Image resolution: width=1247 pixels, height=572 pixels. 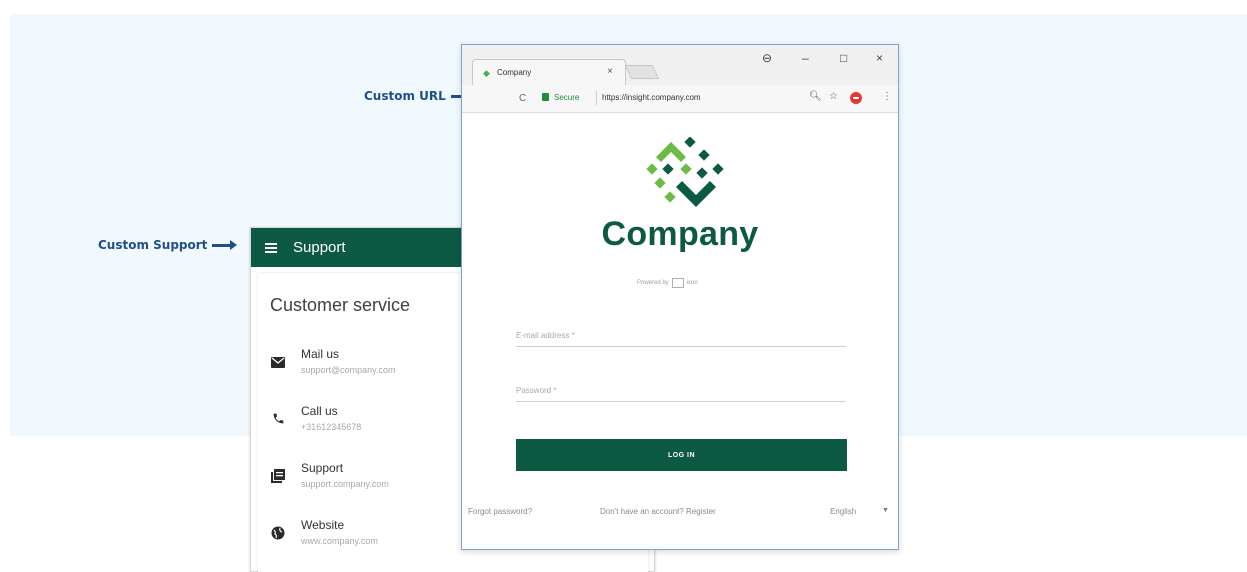 I want to click on password-field, so click(x=681, y=391).